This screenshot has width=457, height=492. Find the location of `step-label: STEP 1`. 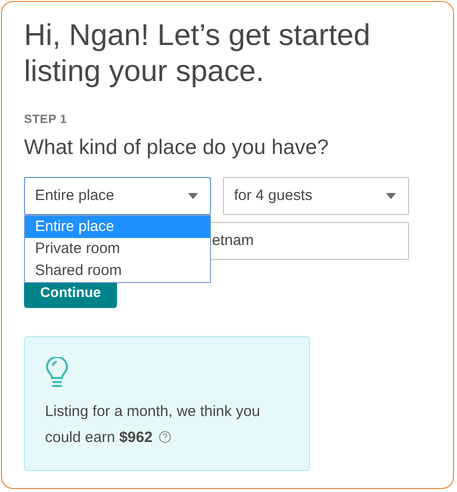

step-label: STEP 1 is located at coordinates (46, 119).